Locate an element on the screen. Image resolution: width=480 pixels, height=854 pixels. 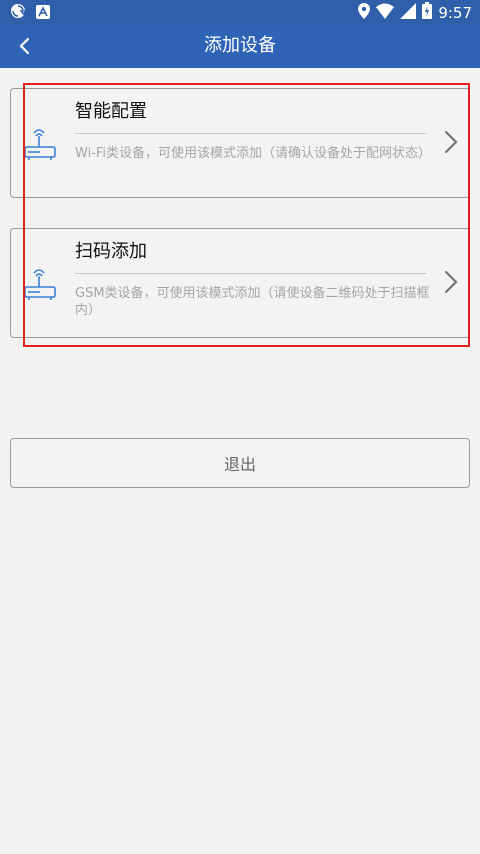
option-title: 扫码添加 is located at coordinates (111, 251).